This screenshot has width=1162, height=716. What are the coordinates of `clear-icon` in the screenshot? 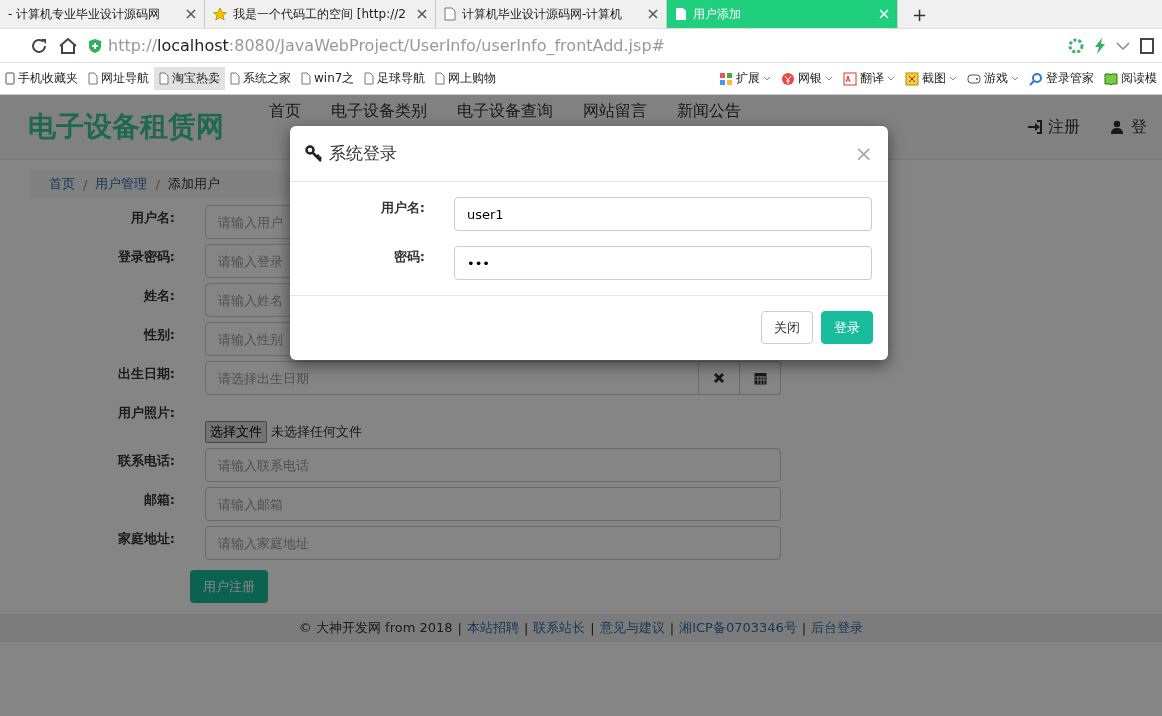 It's located at (719, 378).